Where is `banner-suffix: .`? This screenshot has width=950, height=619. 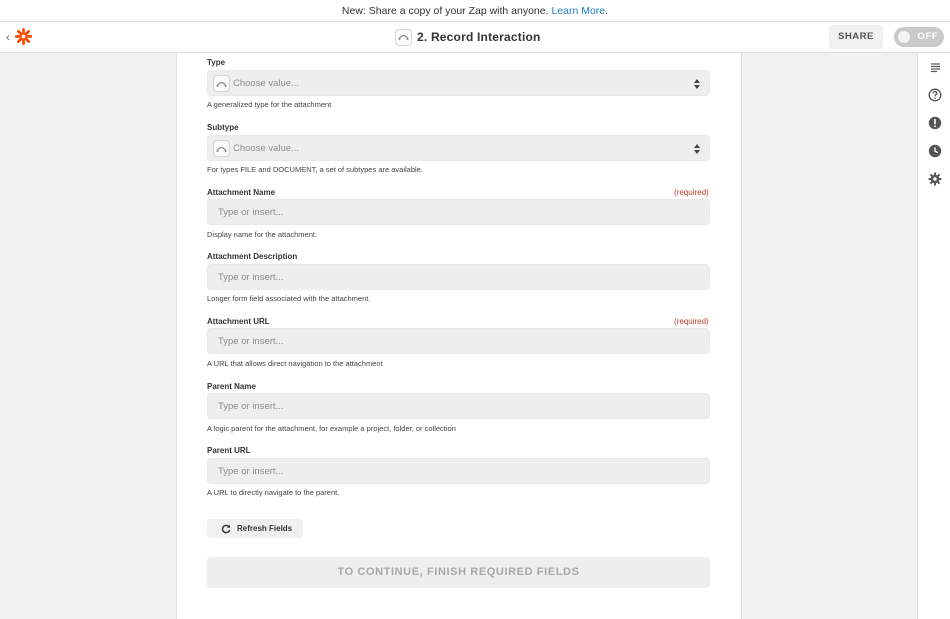 banner-suffix: . is located at coordinates (607, 11).